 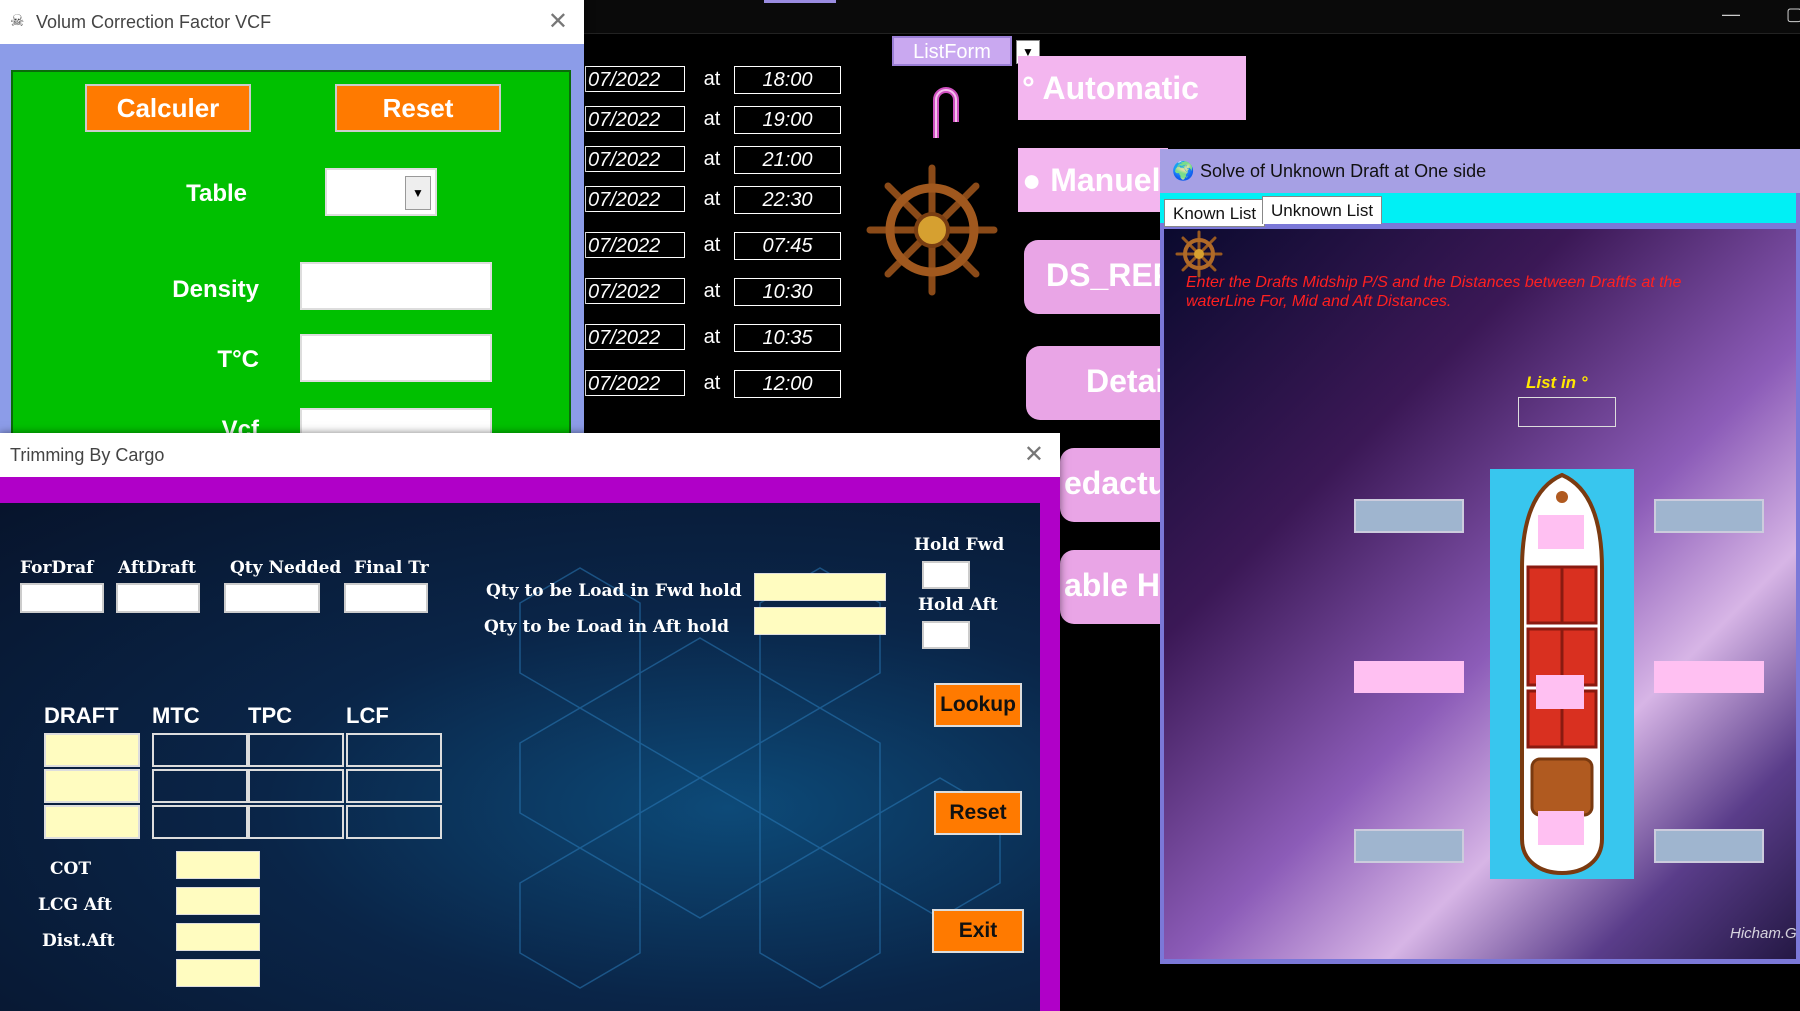 What do you see at coordinates (1763, 933) in the screenshot?
I see `watermark-text: Hicham.G` at bounding box center [1763, 933].